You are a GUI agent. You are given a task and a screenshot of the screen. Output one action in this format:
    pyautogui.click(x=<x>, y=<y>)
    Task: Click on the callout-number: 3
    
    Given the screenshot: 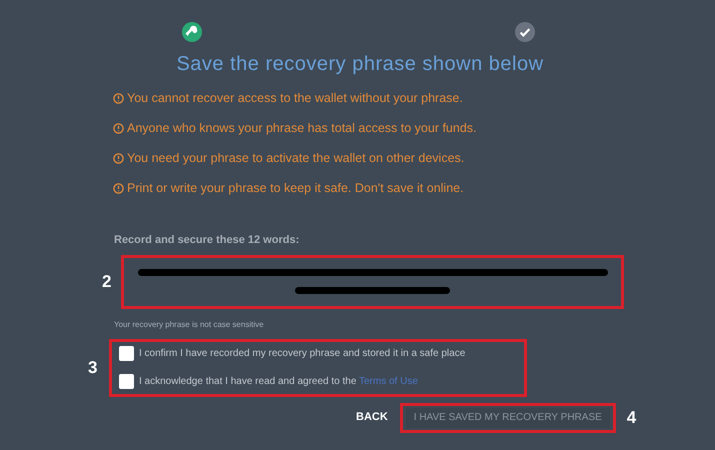 What is the action you would take?
    pyautogui.click(x=93, y=367)
    